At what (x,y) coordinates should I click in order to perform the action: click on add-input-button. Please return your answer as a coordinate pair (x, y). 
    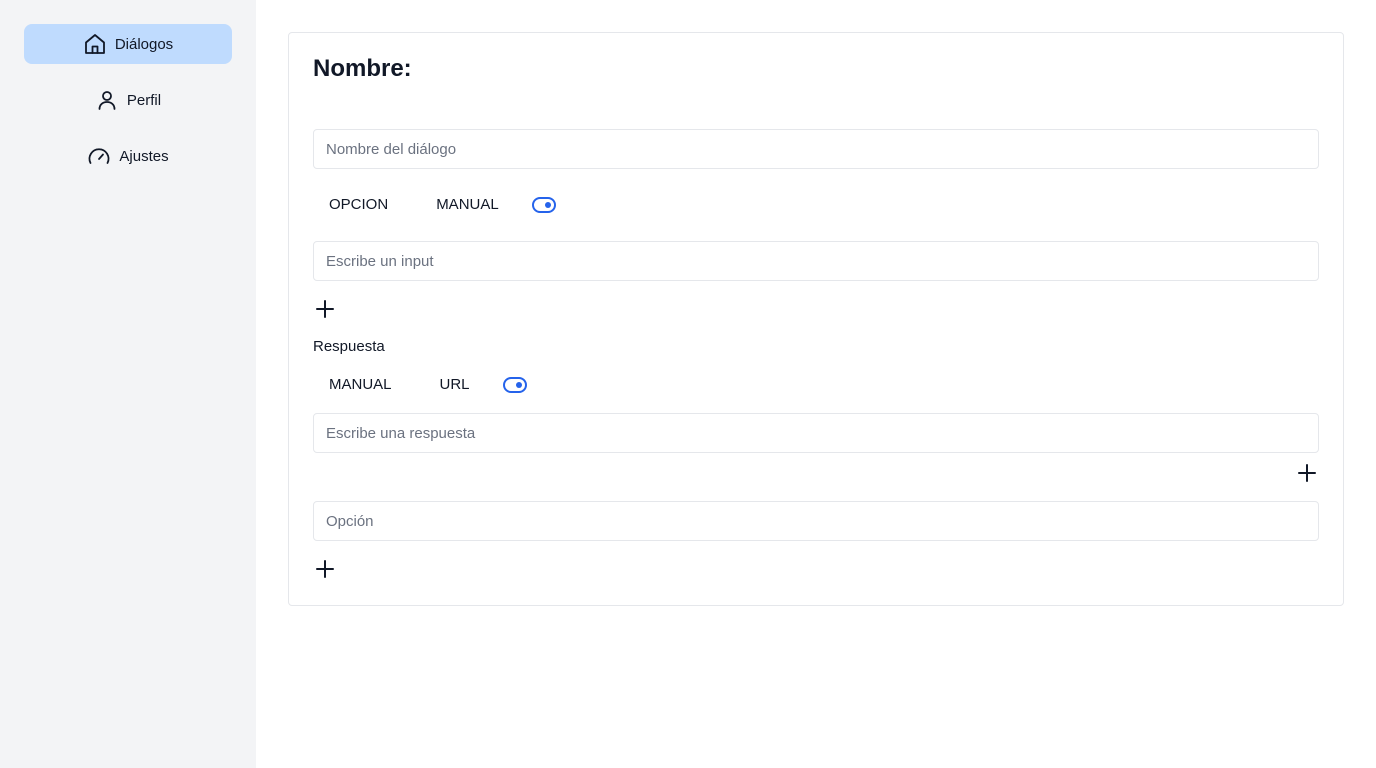
    Looking at the image, I should click on (325, 309).